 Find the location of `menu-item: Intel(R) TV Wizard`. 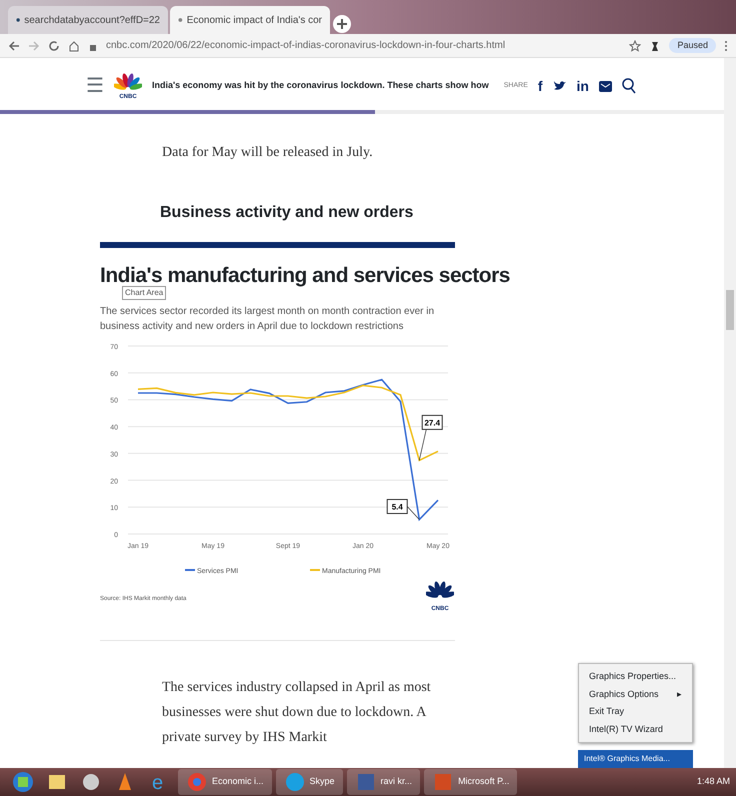

menu-item: Intel(R) TV Wizard is located at coordinates (635, 729).